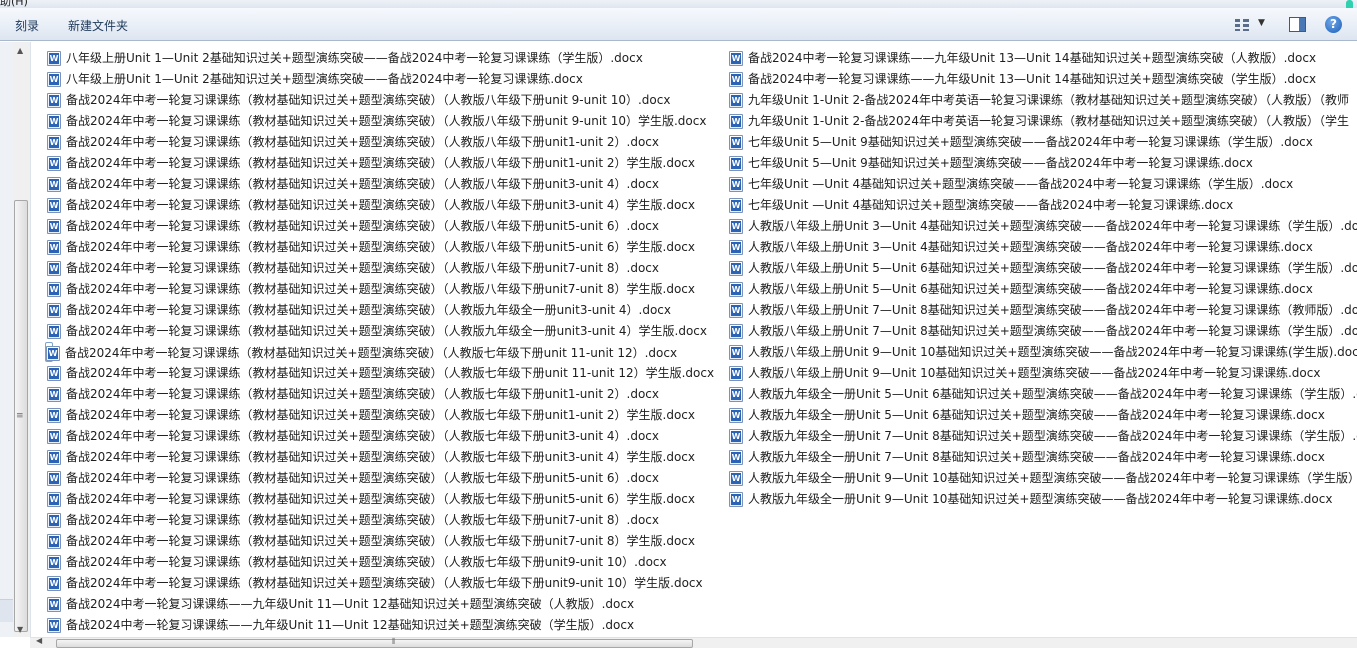 The image size is (1357, 648). What do you see at coordinates (20, 629) in the screenshot?
I see `scroll-down-icon: ▼` at bounding box center [20, 629].